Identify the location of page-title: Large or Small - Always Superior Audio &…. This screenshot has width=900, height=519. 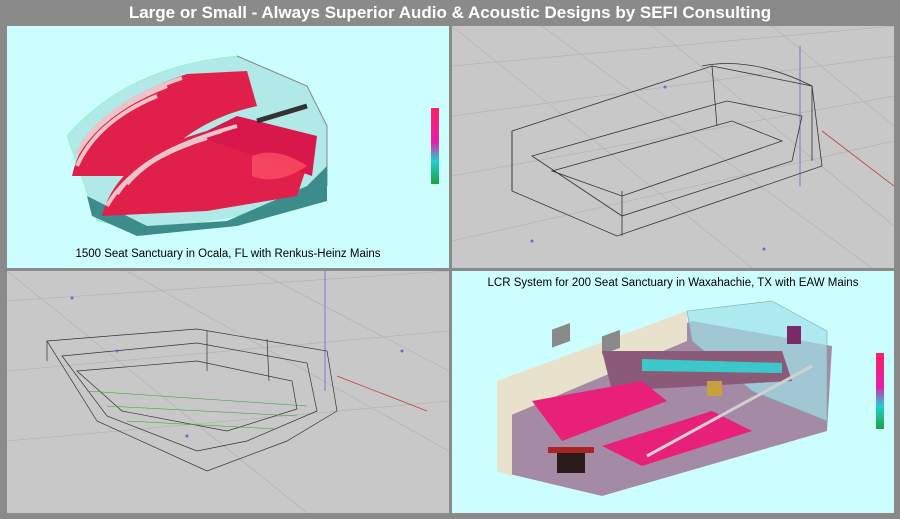
(450, 12).